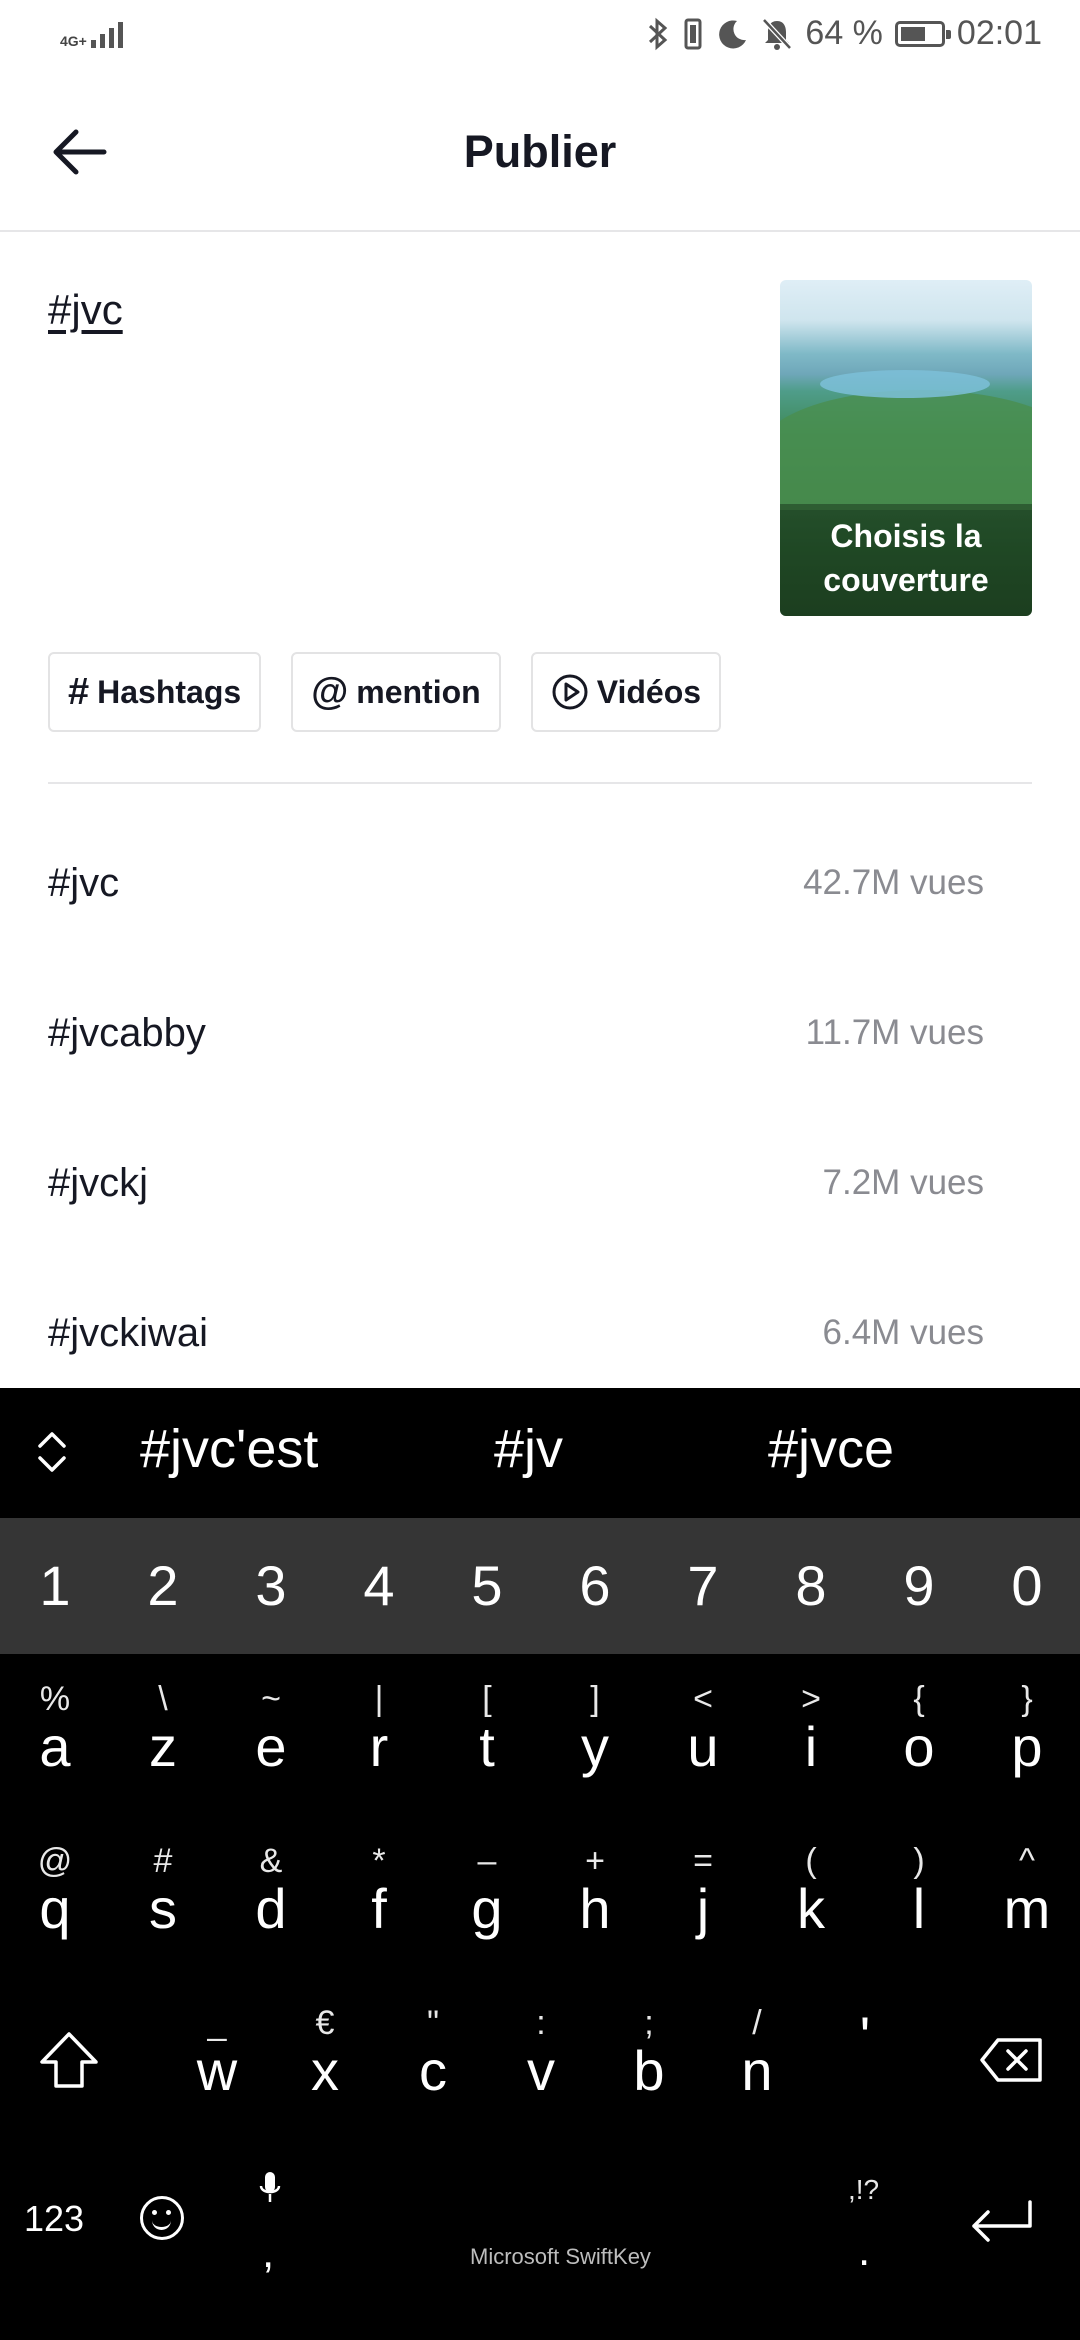 This screenshot has height=2340, width=1080. Describe the element at coordinates (54, 2219) in the screenshot. I see `numbers-key: 123` at that location.